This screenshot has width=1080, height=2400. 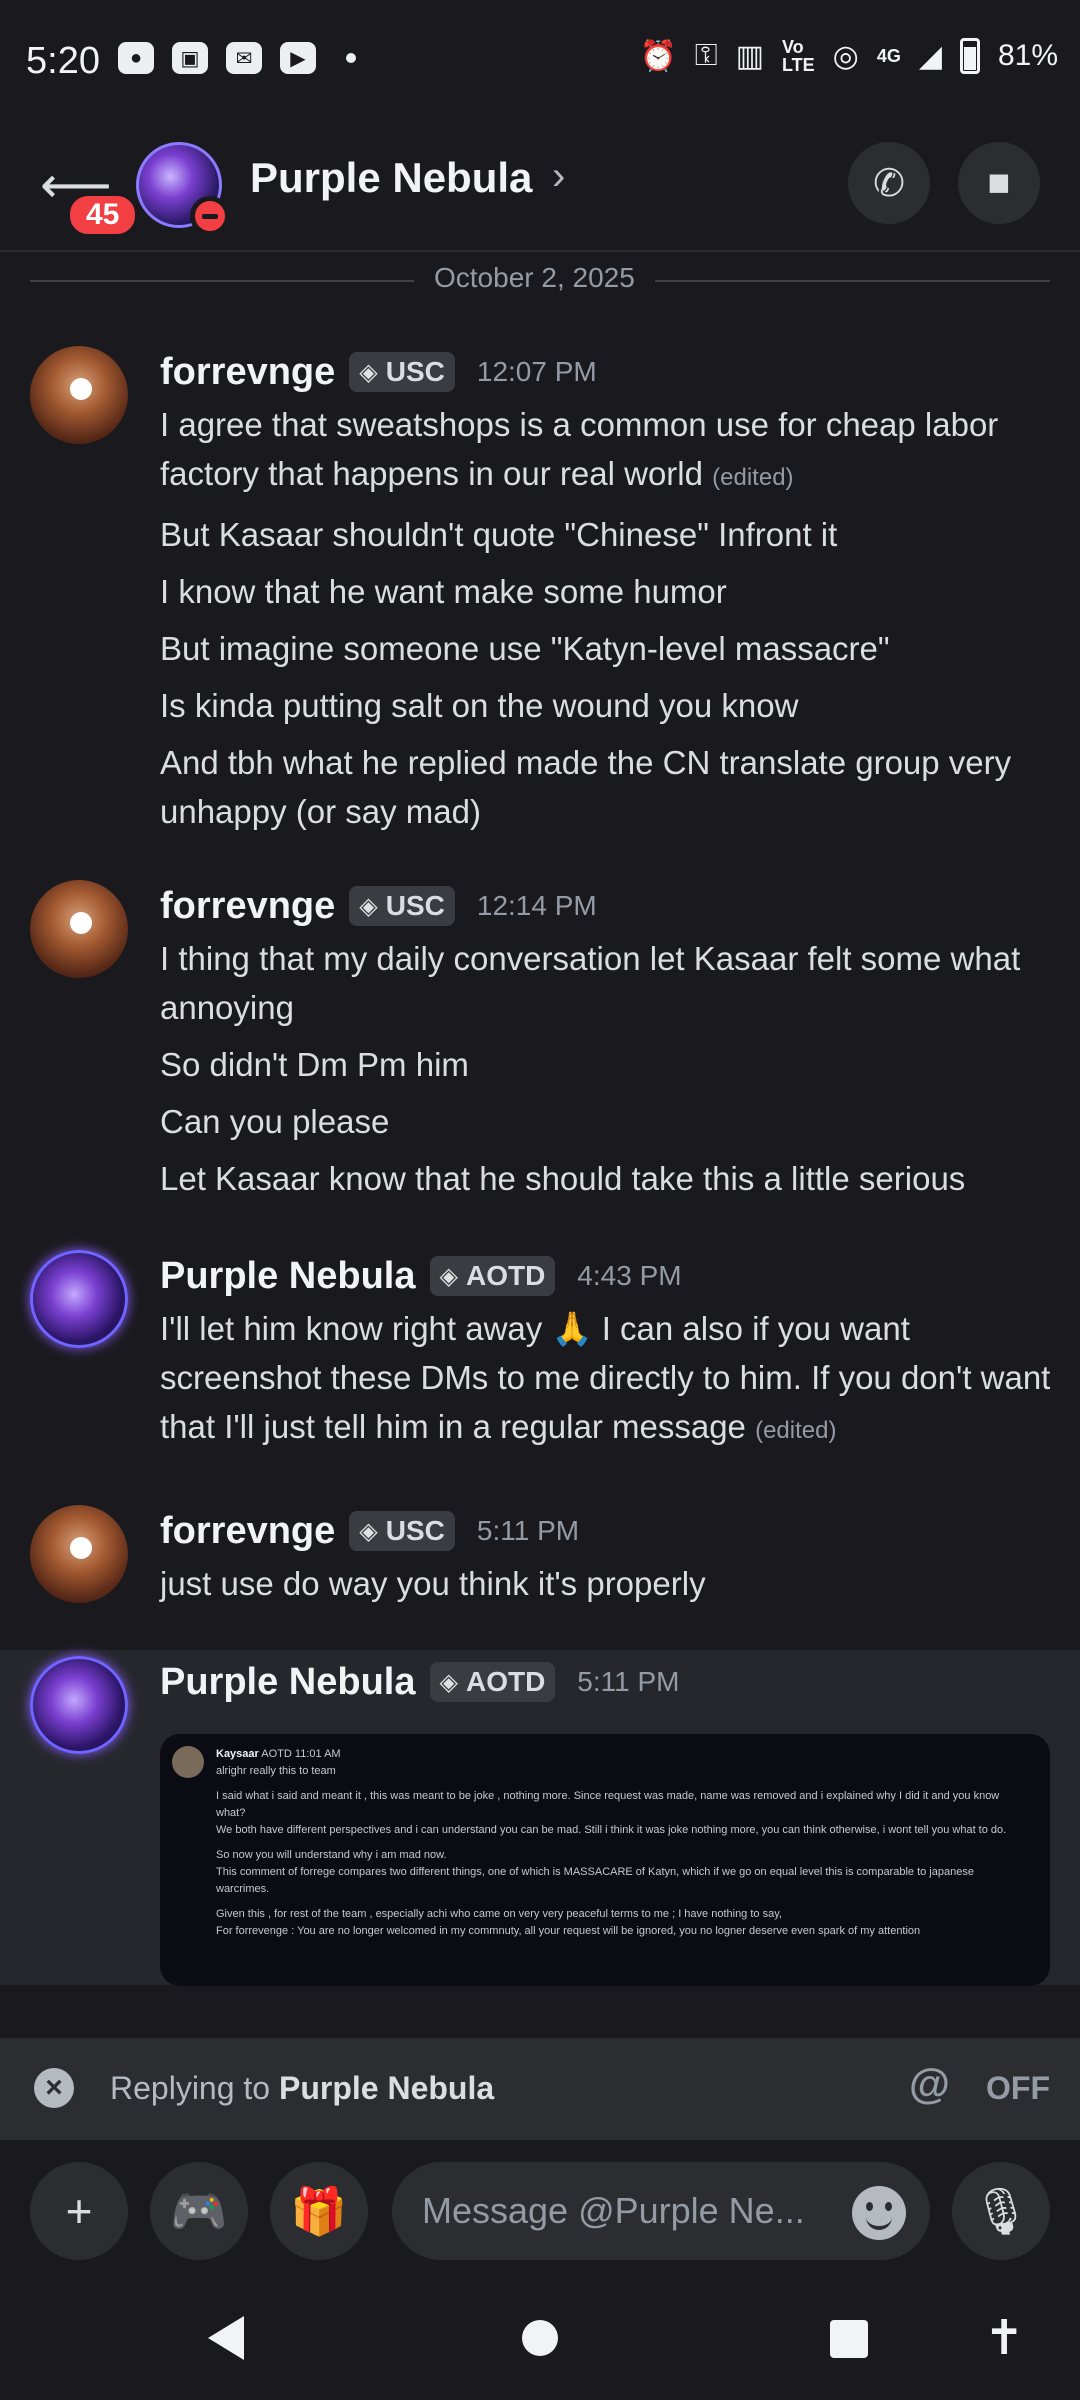 What do you see at coordinates (629, 1275) in the screenshot?
I see `timestamp: 4:43 PM` at bounding box center [629, 1275].